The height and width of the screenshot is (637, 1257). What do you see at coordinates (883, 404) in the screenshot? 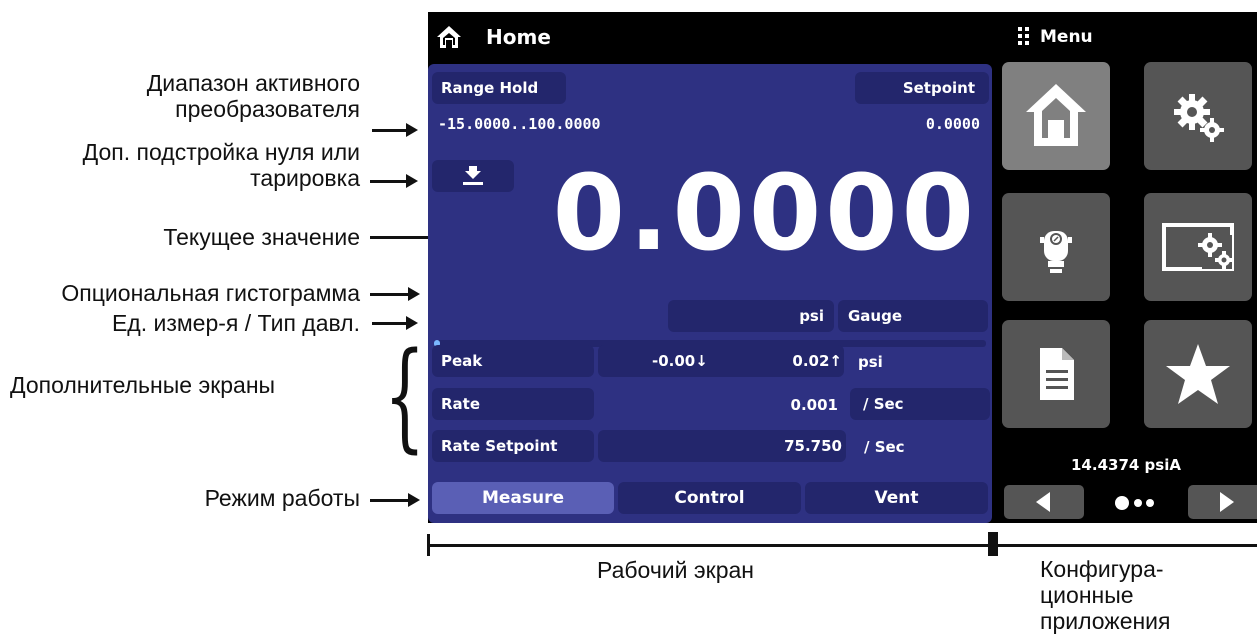
I see `rate-unit: / Sec` at bounding box center [883, 404].